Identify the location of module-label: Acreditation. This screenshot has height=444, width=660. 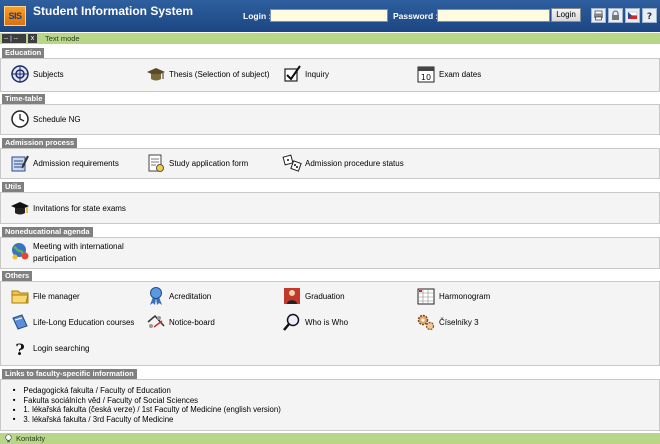
(190, 296).